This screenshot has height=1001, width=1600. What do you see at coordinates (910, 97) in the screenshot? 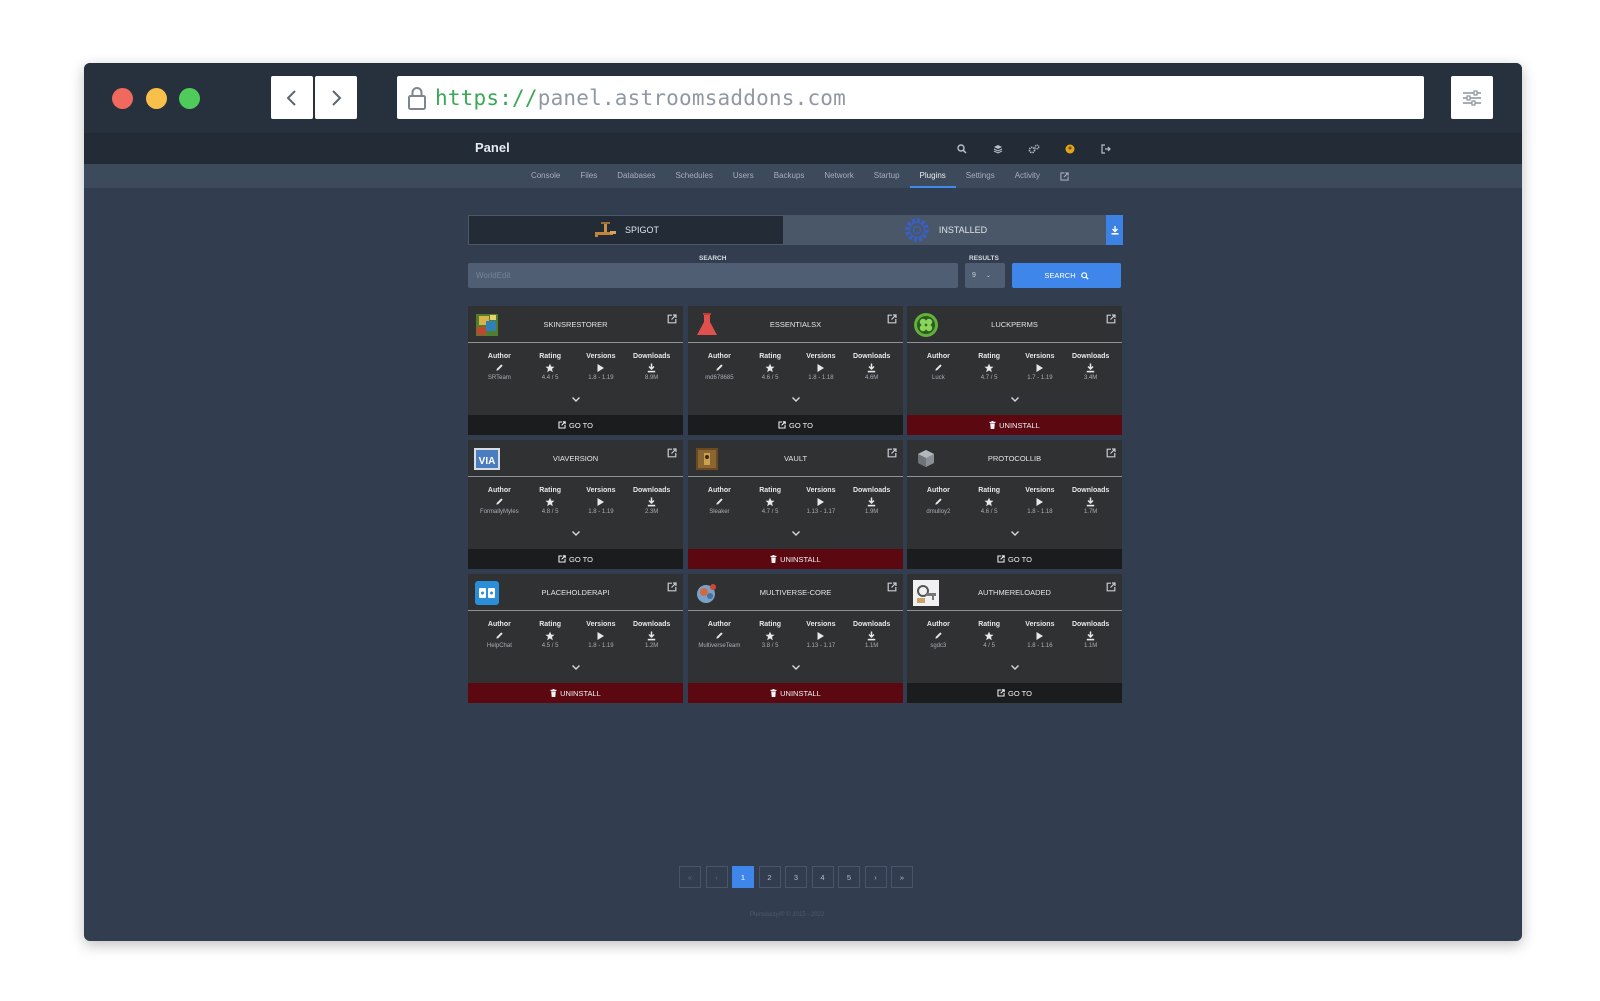
I see `address-bar: https://panel.astroomsaddons.com` at bounding box center [910, 97].